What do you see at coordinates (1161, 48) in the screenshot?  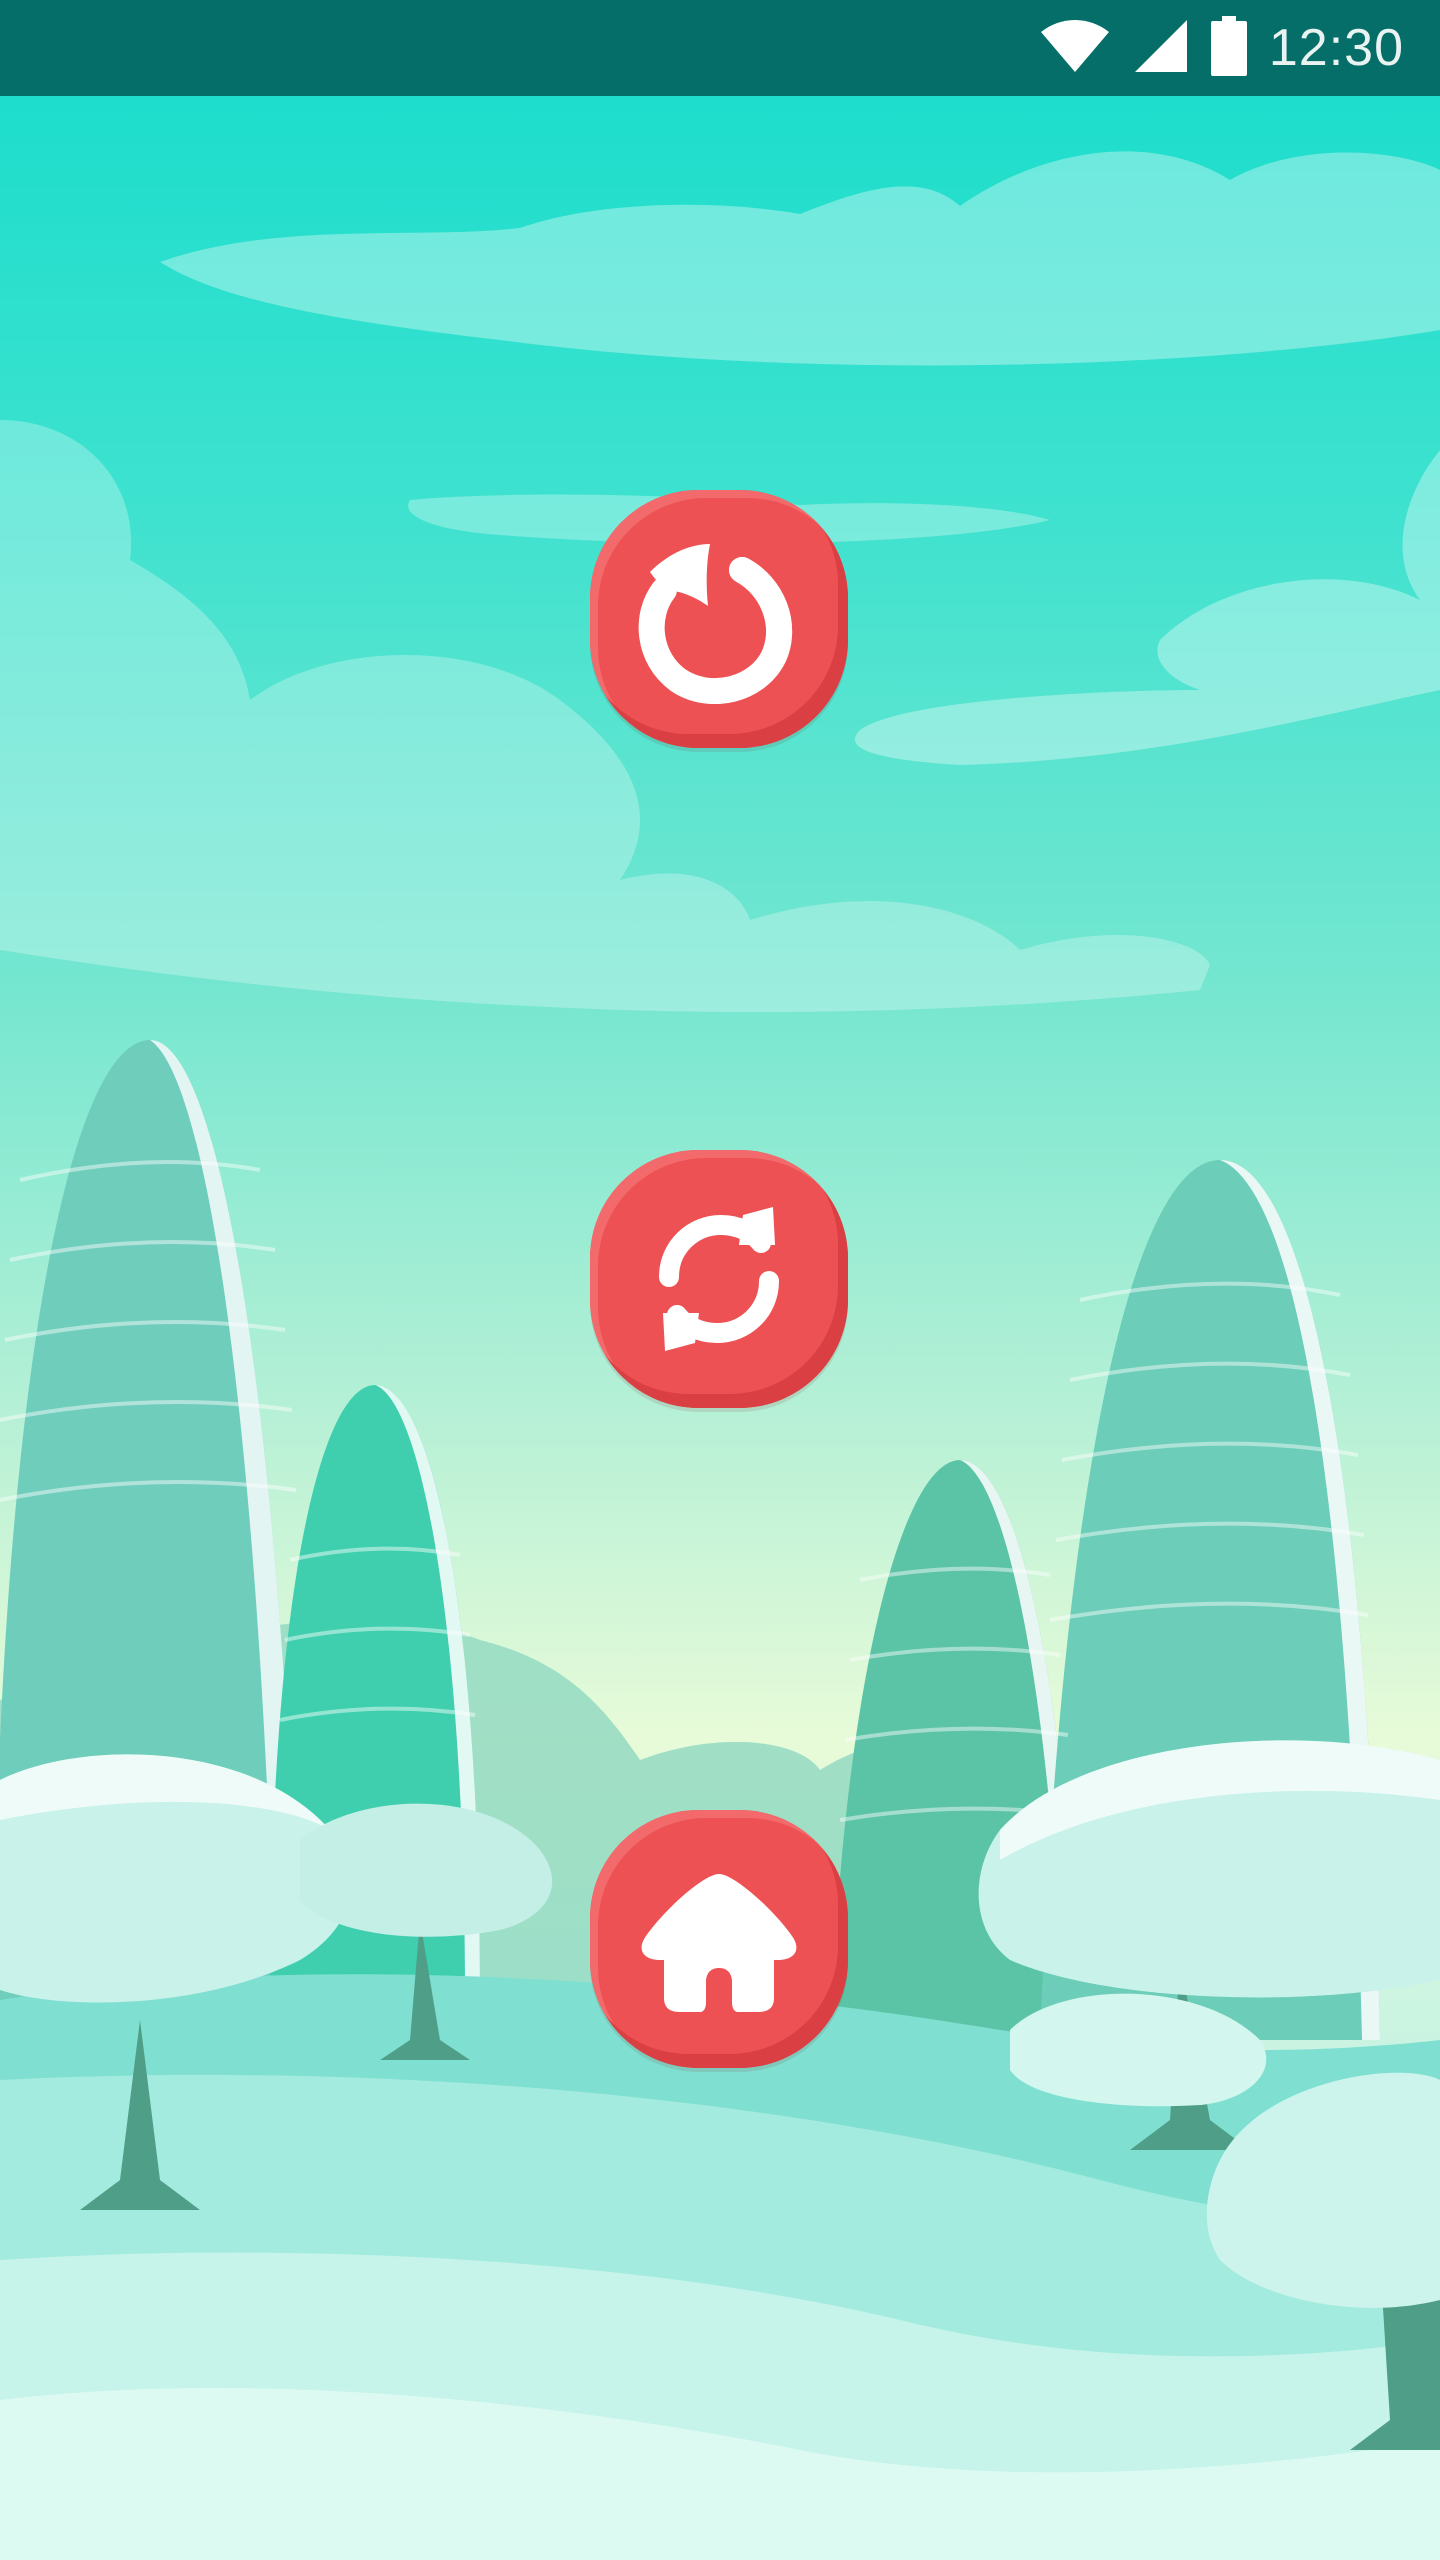 I see `cellular-signal-icon` at bounding box center [1161, 48].